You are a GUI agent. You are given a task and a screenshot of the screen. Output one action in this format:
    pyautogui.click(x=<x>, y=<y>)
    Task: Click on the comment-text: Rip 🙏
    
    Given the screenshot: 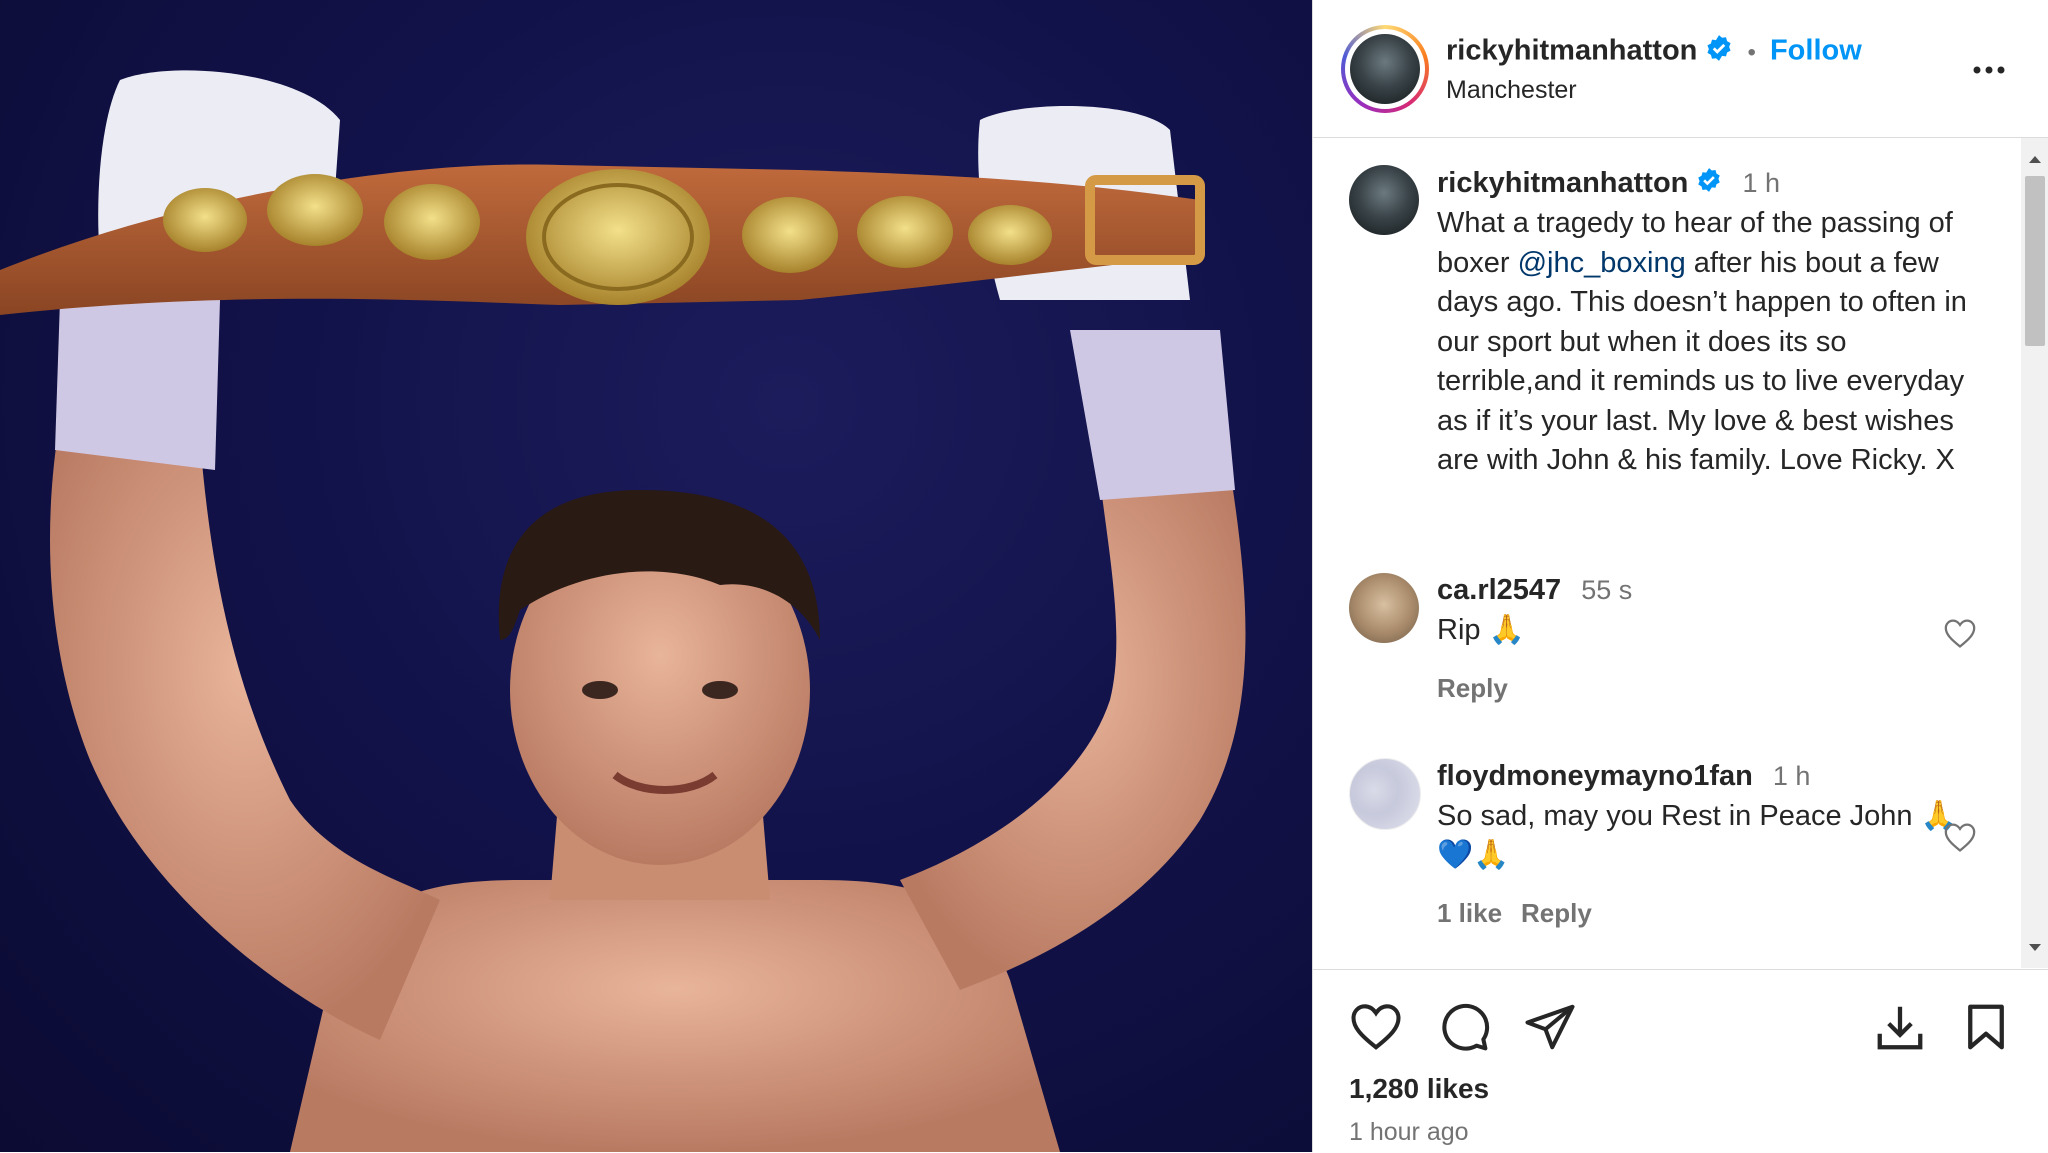 What is the action you would take?
    pyautogui.click(x=1481, y=629)
    